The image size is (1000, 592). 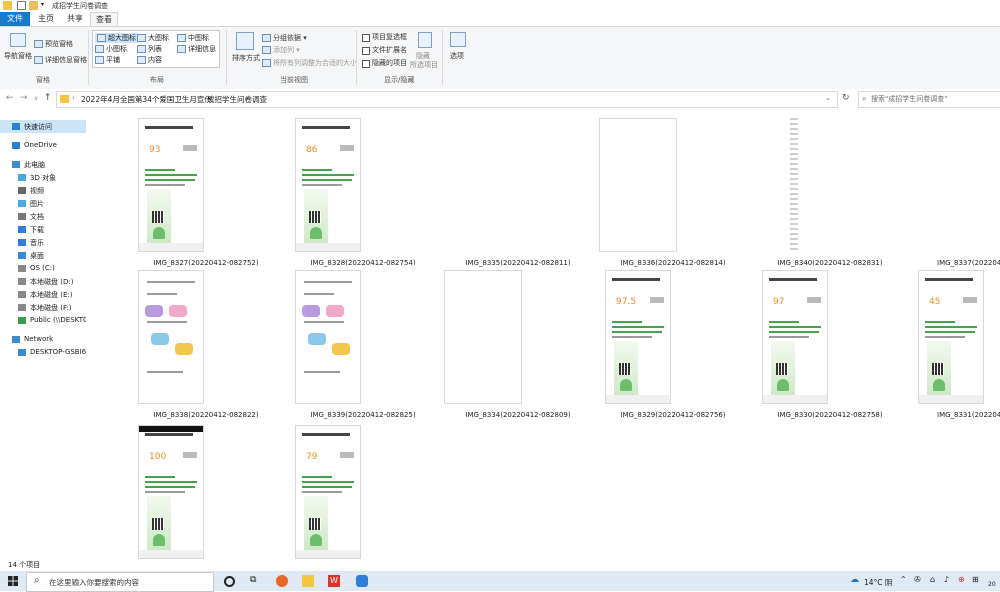 What do you see at coordinates (619, 219) in the screenshot?
I see `chat-bubble` at bounding box center [619, 219].